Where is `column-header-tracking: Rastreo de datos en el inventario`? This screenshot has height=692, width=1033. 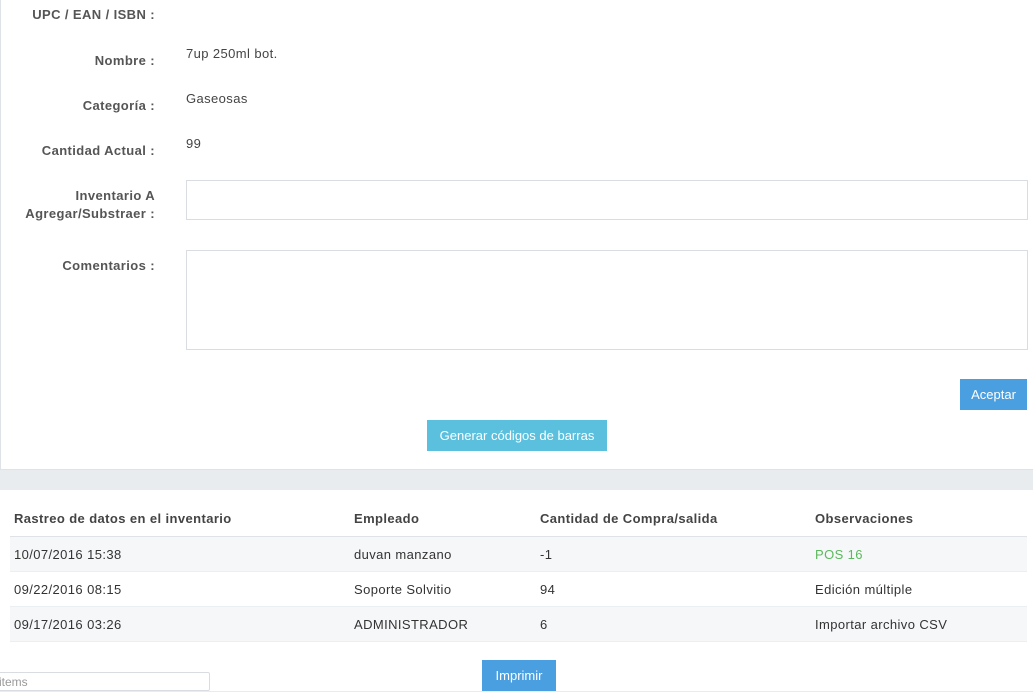 column-header-tracking: Rastreo de datos en el inventario is located at coordinates (180, 518).